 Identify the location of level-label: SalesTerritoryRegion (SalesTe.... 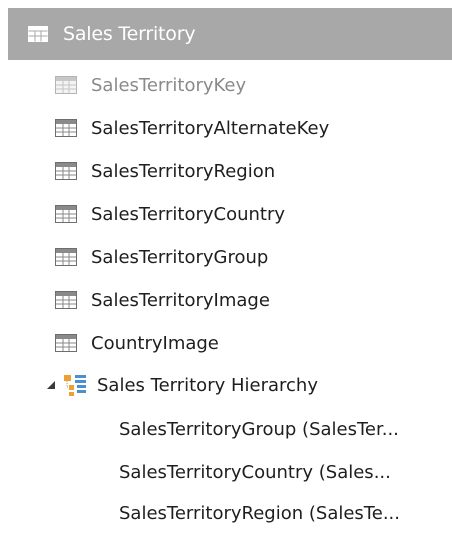
(259, 513).